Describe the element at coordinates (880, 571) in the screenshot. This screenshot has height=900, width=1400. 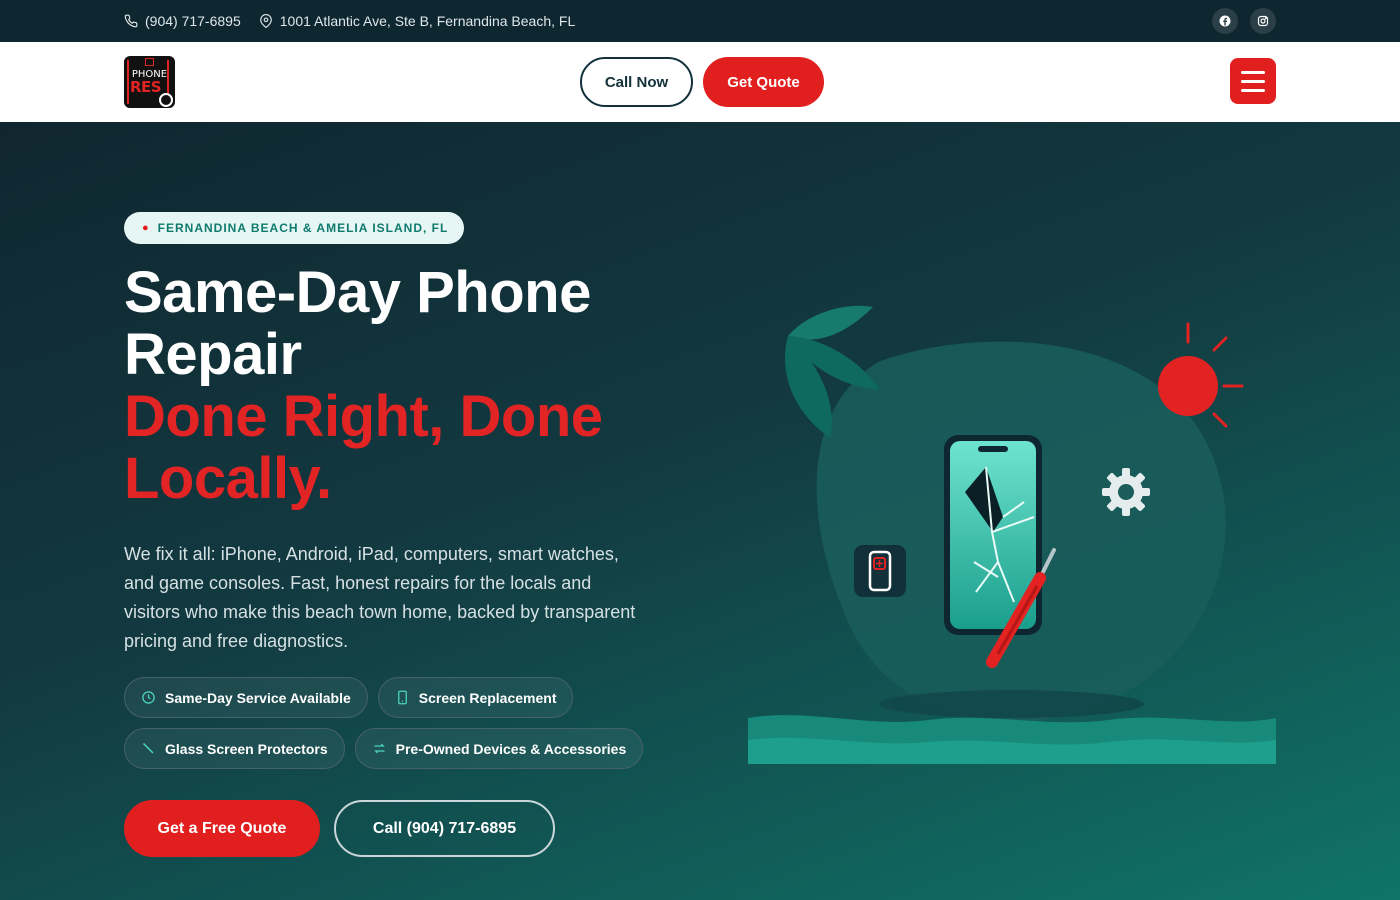
I see `small-phone-icon` at that location.